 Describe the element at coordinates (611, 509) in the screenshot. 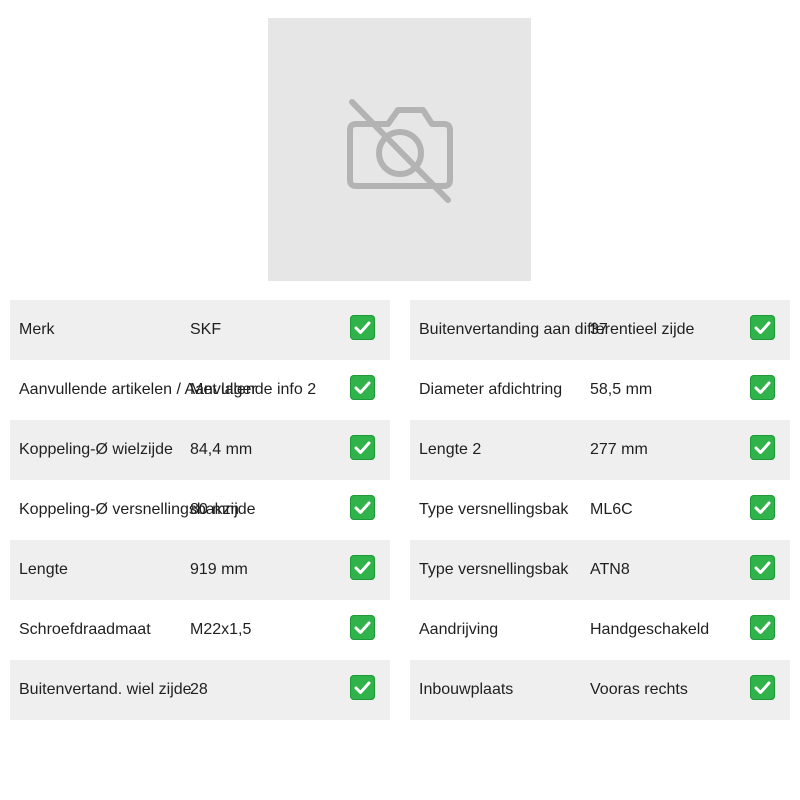

I see `spec-value: ML6C` at that location.